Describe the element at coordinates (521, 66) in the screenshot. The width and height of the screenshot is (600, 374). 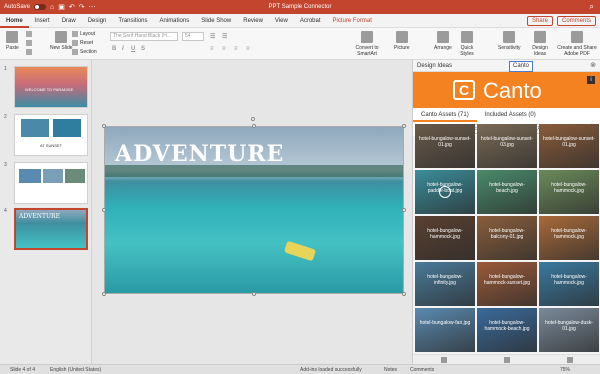
I see `pane-tab-canto: Canto` at that location.